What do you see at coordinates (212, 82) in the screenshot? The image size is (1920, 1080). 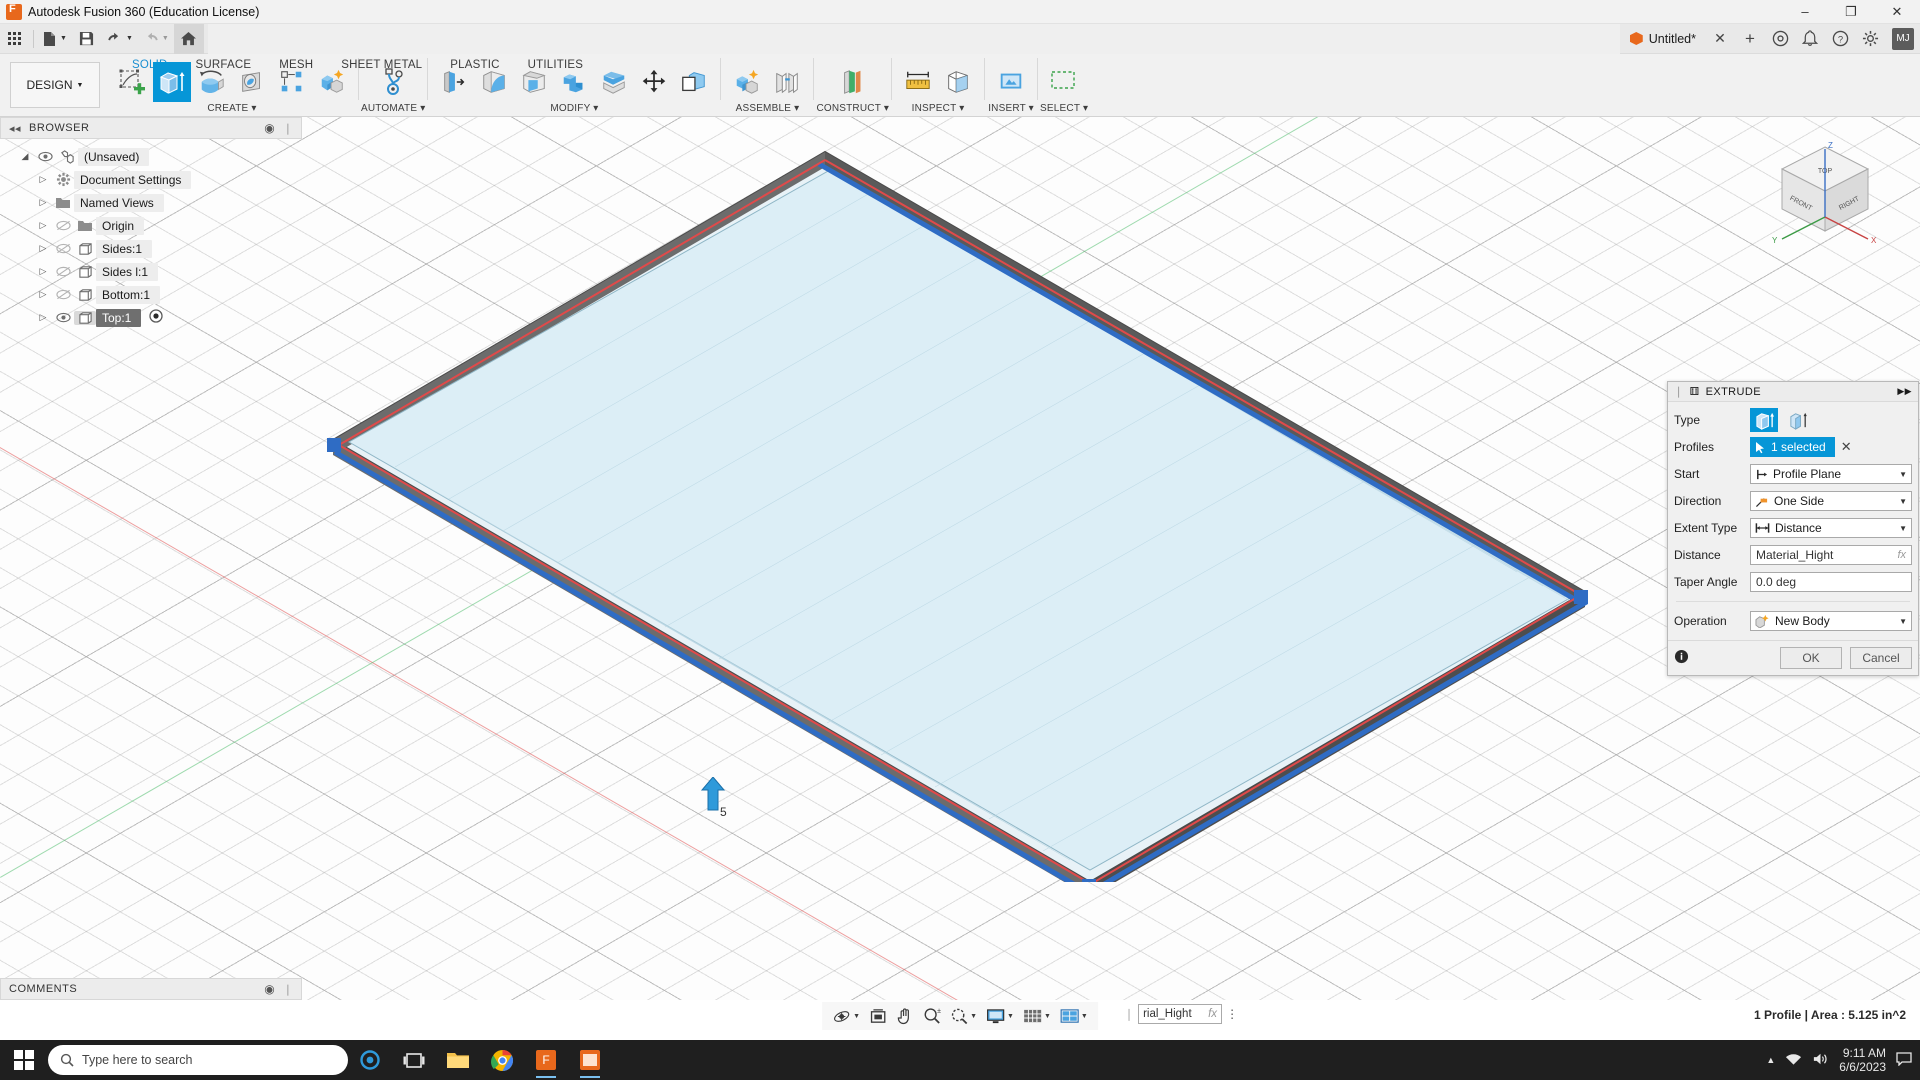 I see `revolve-button` at bounding box center [212, 82].